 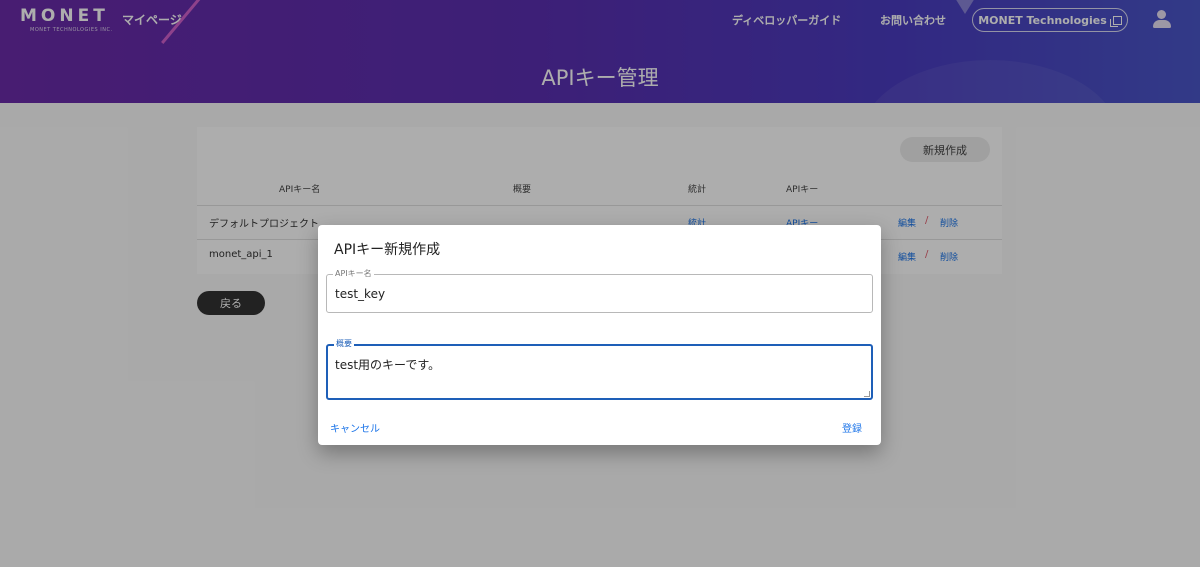 What do you see at coordinates (353, 274) in the screenshot?
I see `api-key-name-label: APIキー名` at bounding box center [353, 274].